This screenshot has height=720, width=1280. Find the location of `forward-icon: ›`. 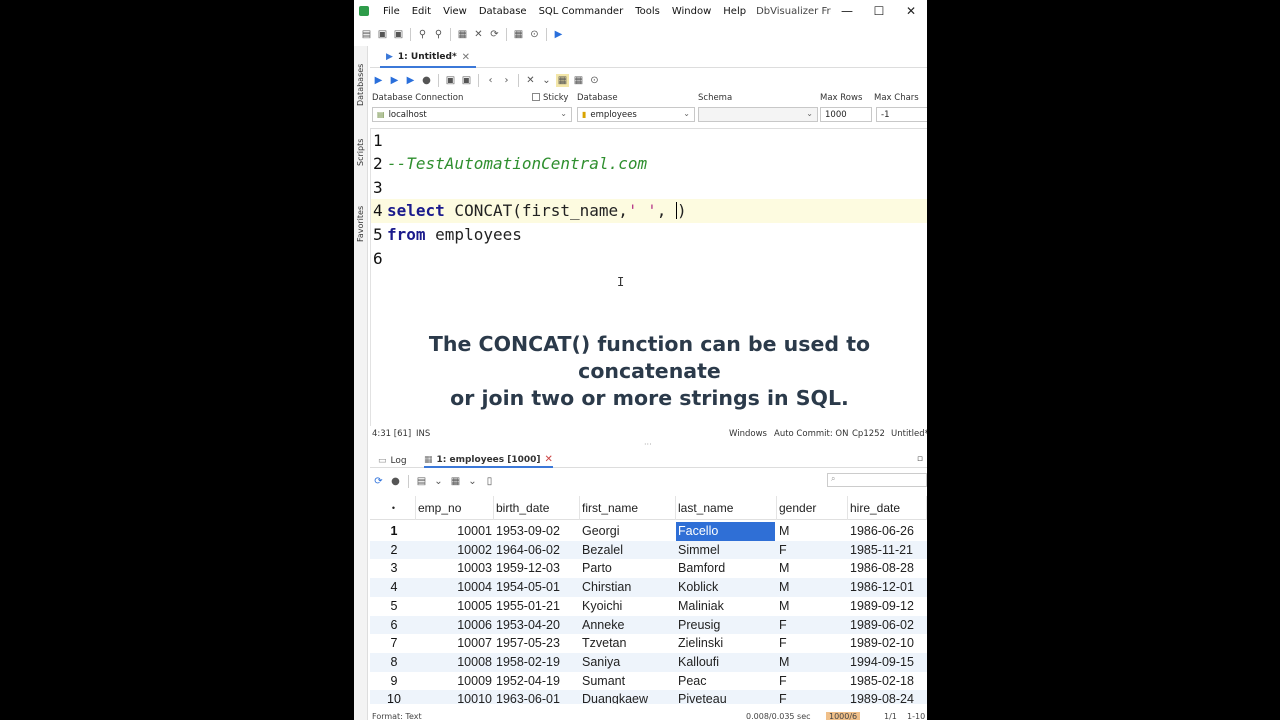

forward-icon: › is located at coordinates (506, 80).